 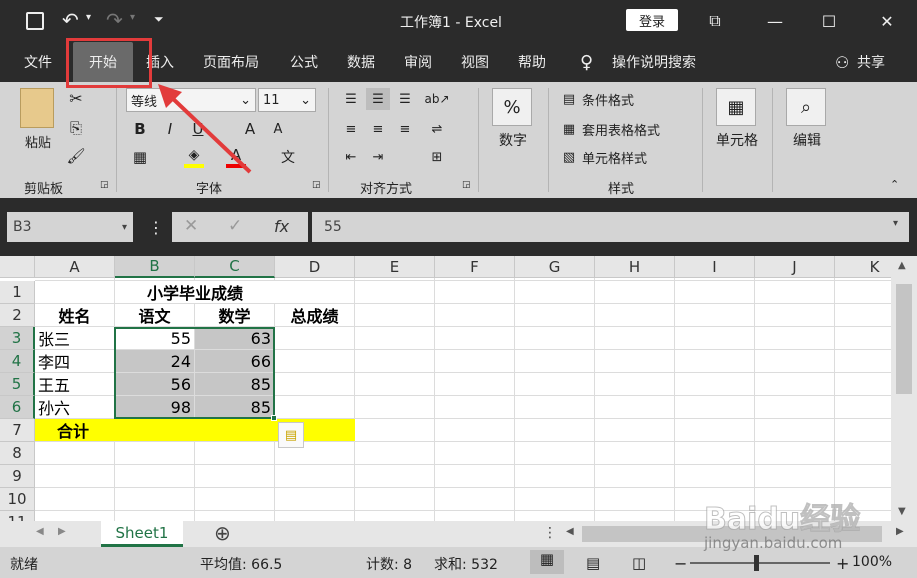 What do you see at coordinates (351, 129) in the screenshot?
I see `align-left-icon: ≡` at bounding box center [351, 129].